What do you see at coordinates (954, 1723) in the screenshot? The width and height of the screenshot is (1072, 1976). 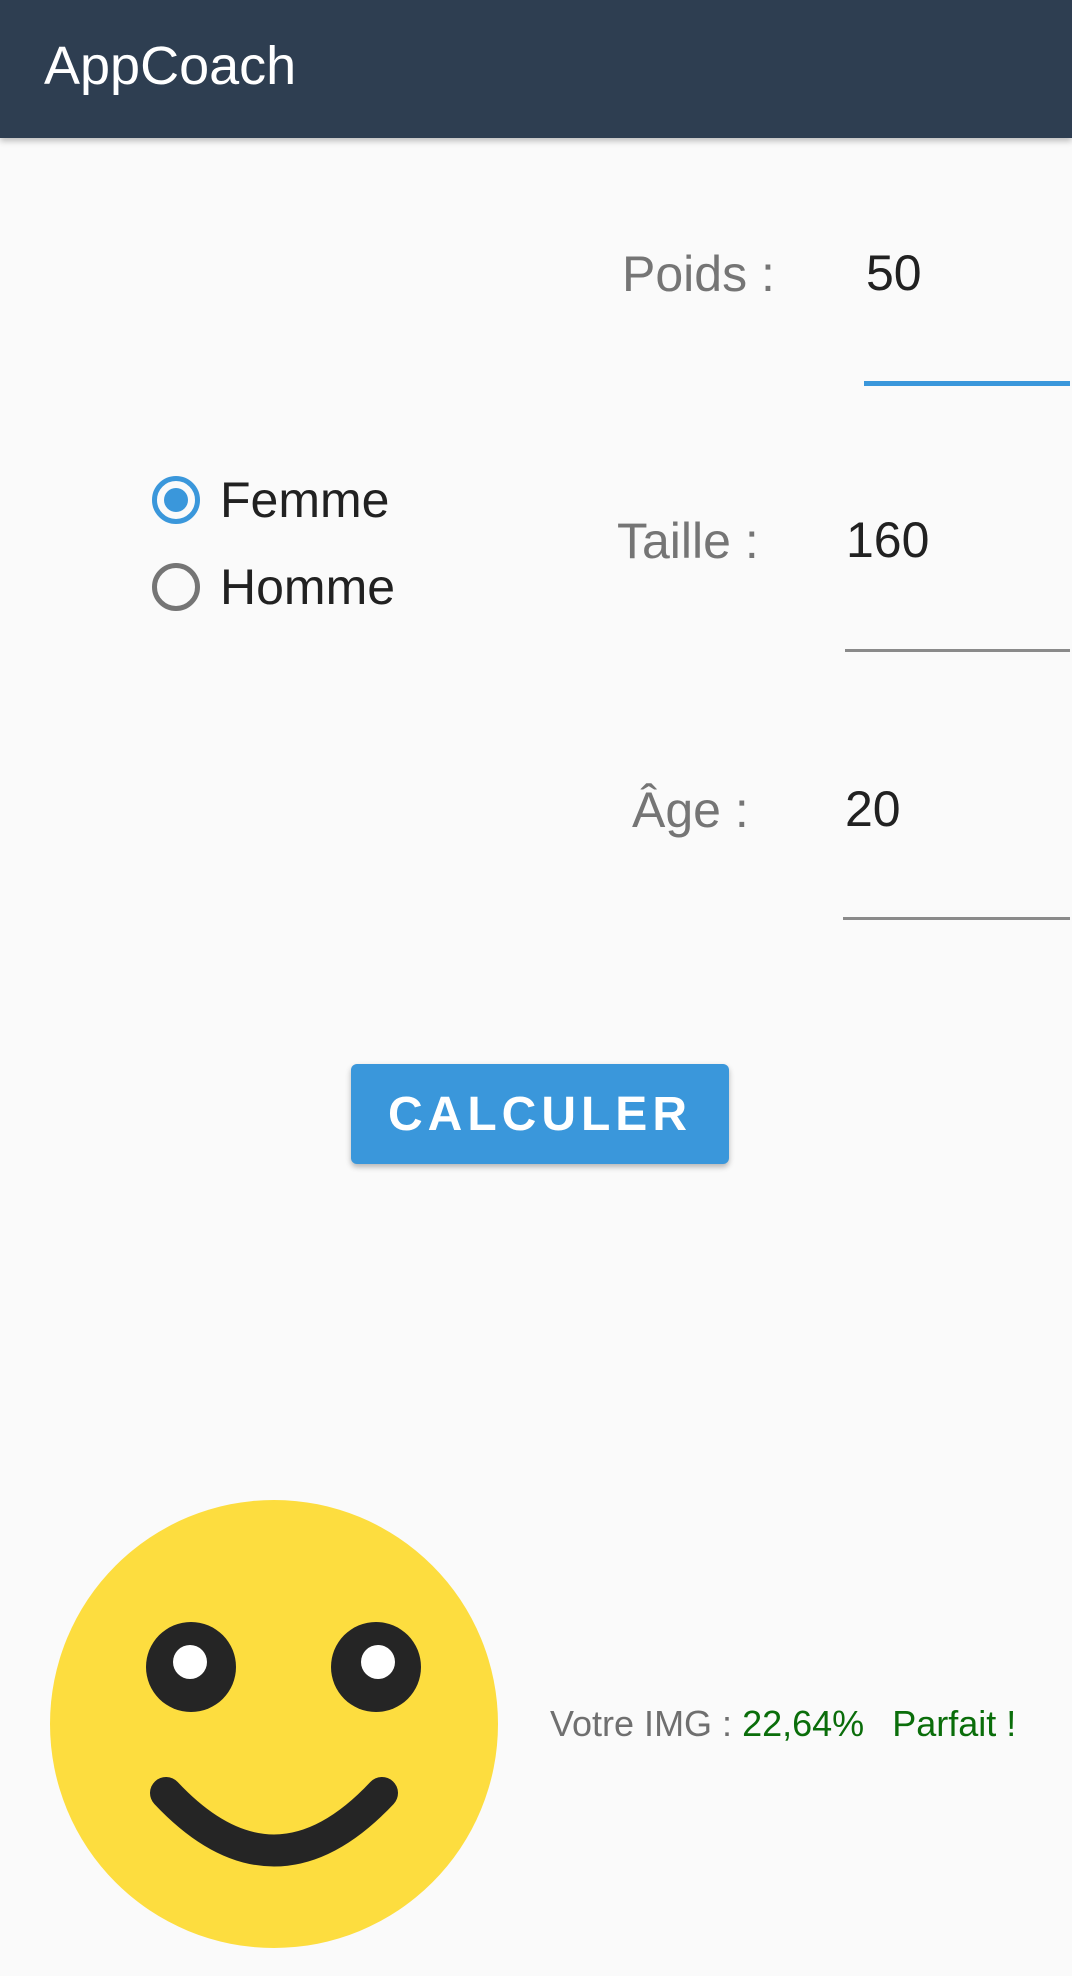 I see `result-message: Parfait !` at bounding box center [954, 1723].